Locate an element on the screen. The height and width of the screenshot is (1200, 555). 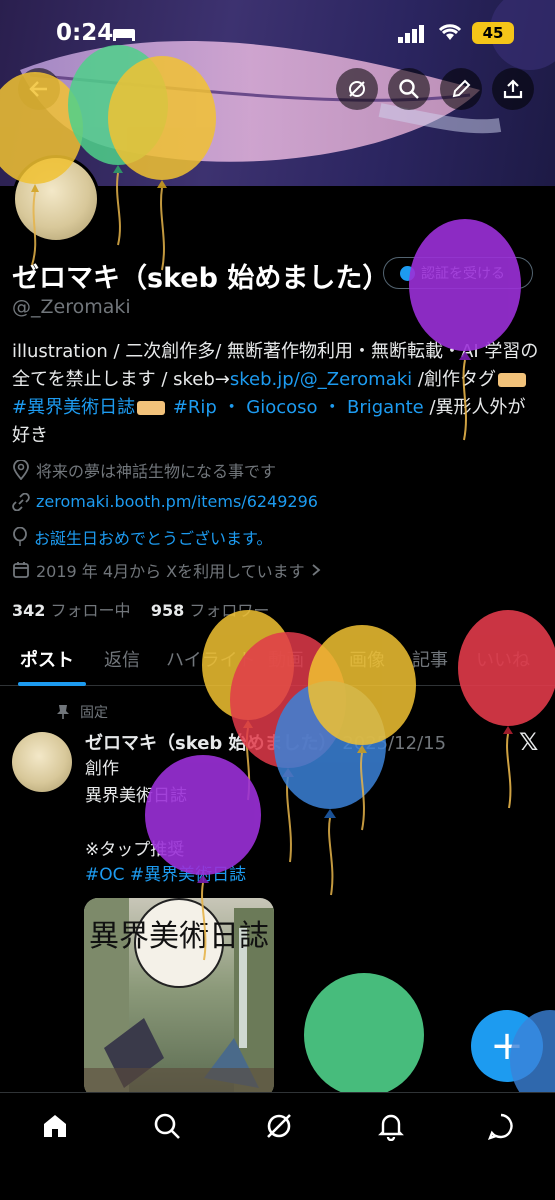
verified-badge-icon is located at coordinates (407, 273).